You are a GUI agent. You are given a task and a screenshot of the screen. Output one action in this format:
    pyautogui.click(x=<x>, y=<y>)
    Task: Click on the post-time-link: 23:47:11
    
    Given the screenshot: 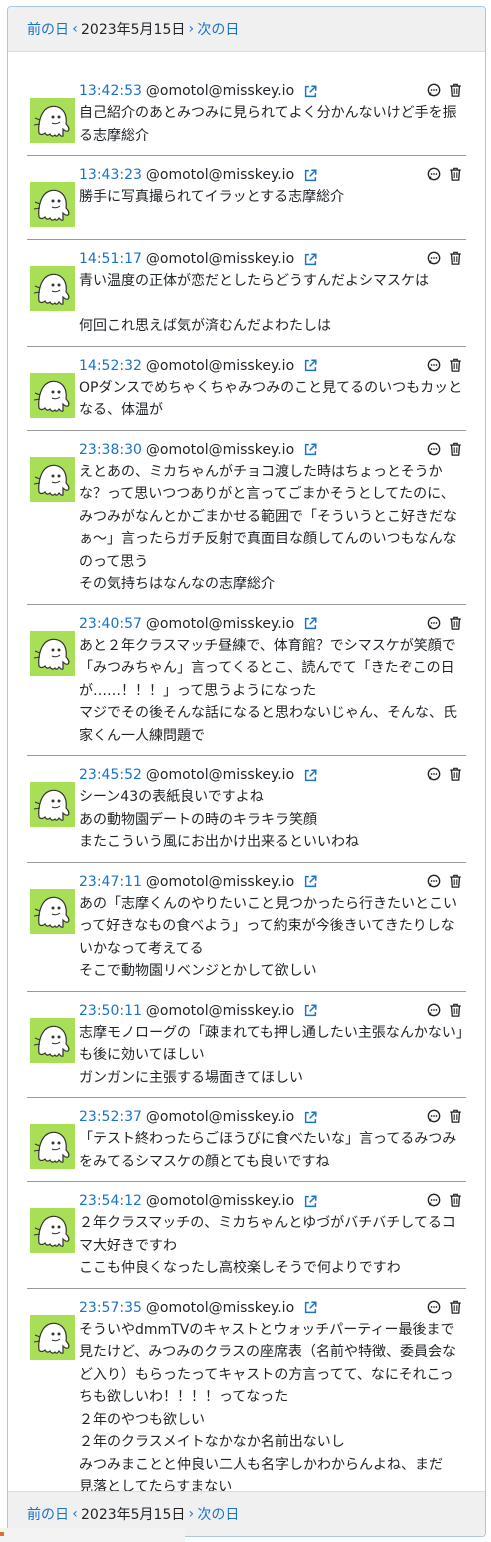 What is the action you would take?
    pyautogui.click(x=110, y=882)
    